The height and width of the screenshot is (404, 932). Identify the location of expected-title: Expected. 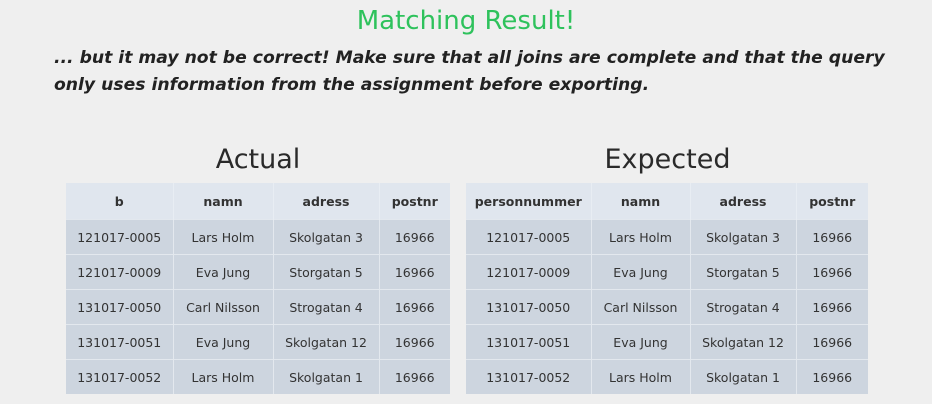
(667, 159).